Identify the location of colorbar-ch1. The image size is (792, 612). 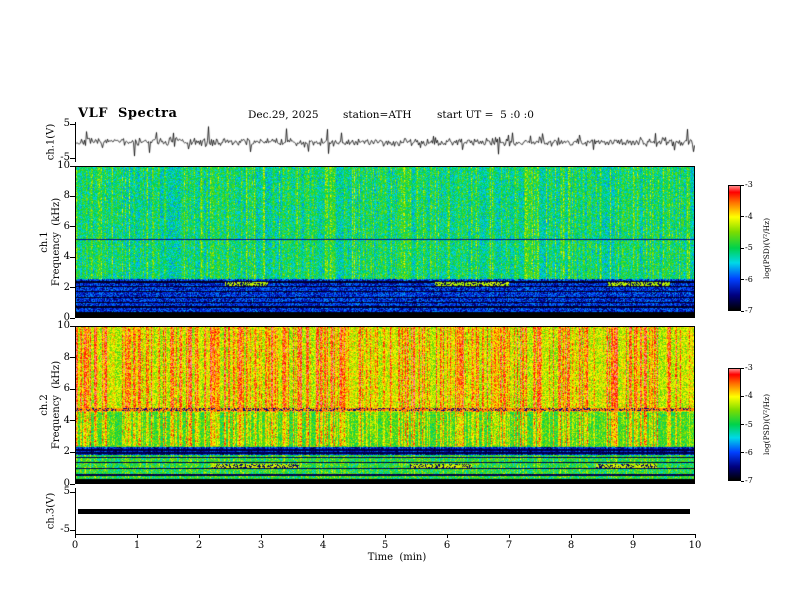
(734, 248).